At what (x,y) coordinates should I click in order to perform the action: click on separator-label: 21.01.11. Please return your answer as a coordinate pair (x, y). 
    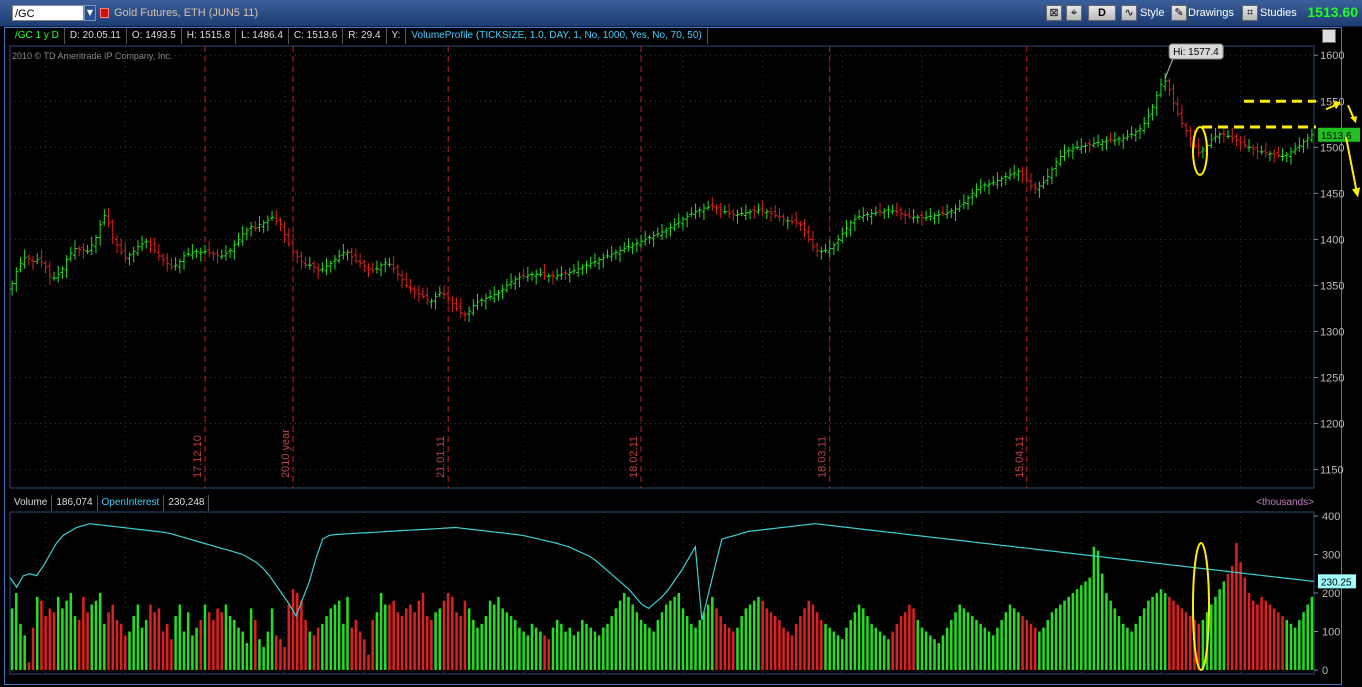
    Looking at the image, I should click on (441, 457).